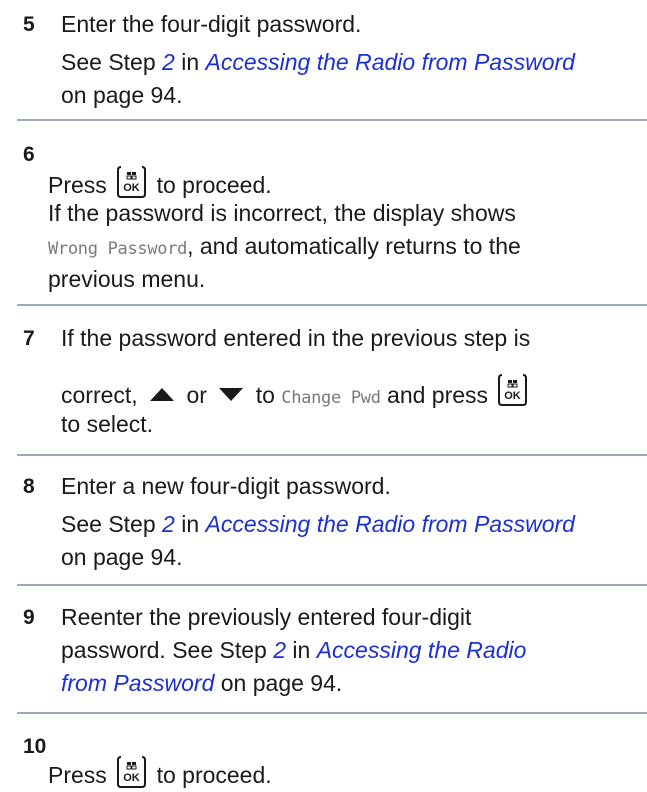  What do you see at coordinates (29, 338) in the screenshot?
I see `step-number: 7` at bounding box center [29, 338].